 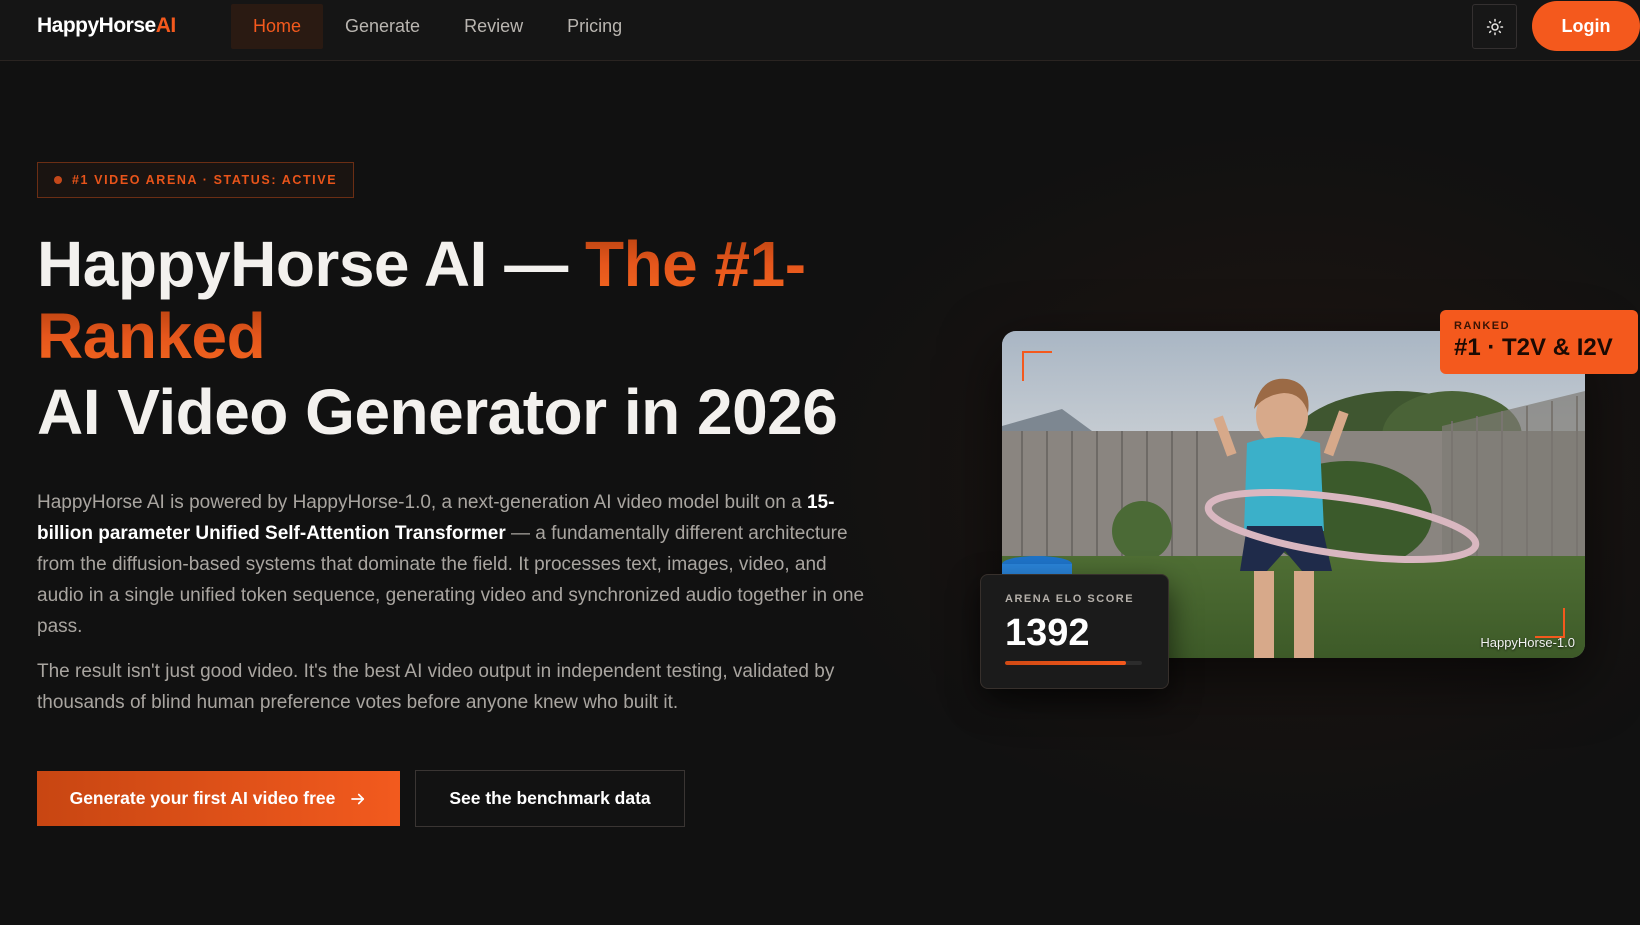 I want to click on frame-corner-top-left, so click(x=1037, y=366).